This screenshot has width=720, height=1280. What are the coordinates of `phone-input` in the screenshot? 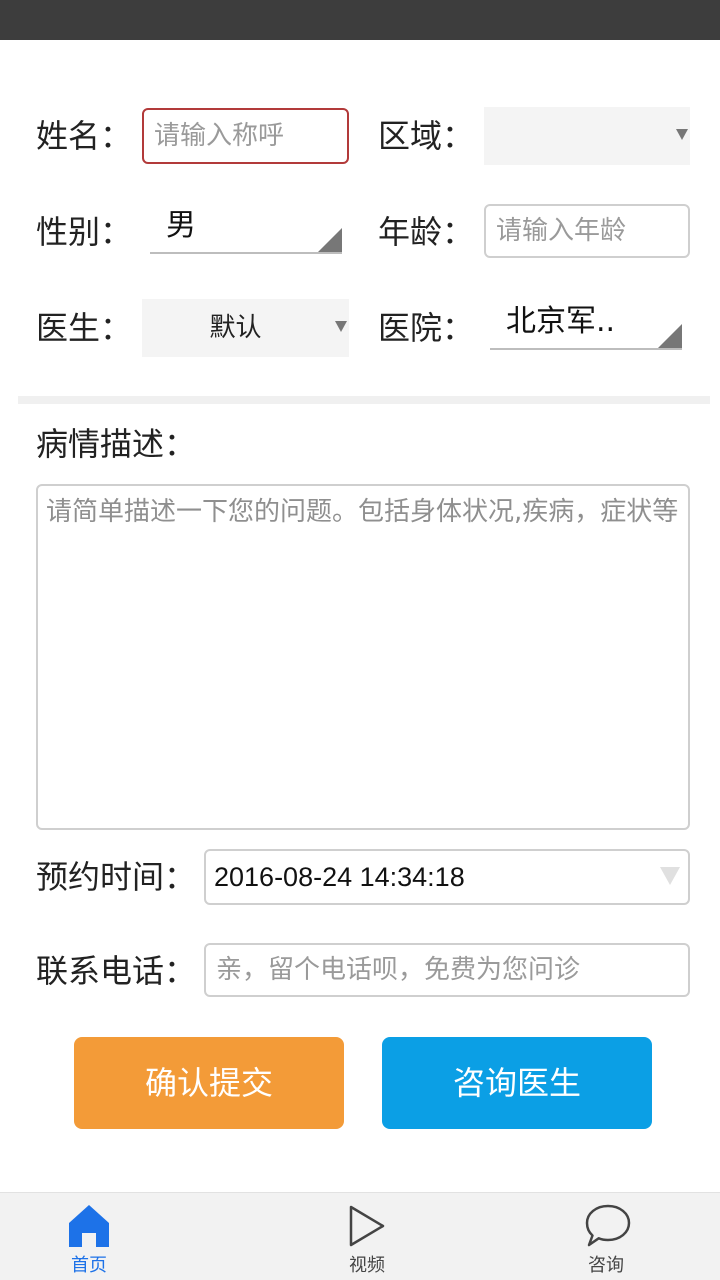 It's located at (447, 970).